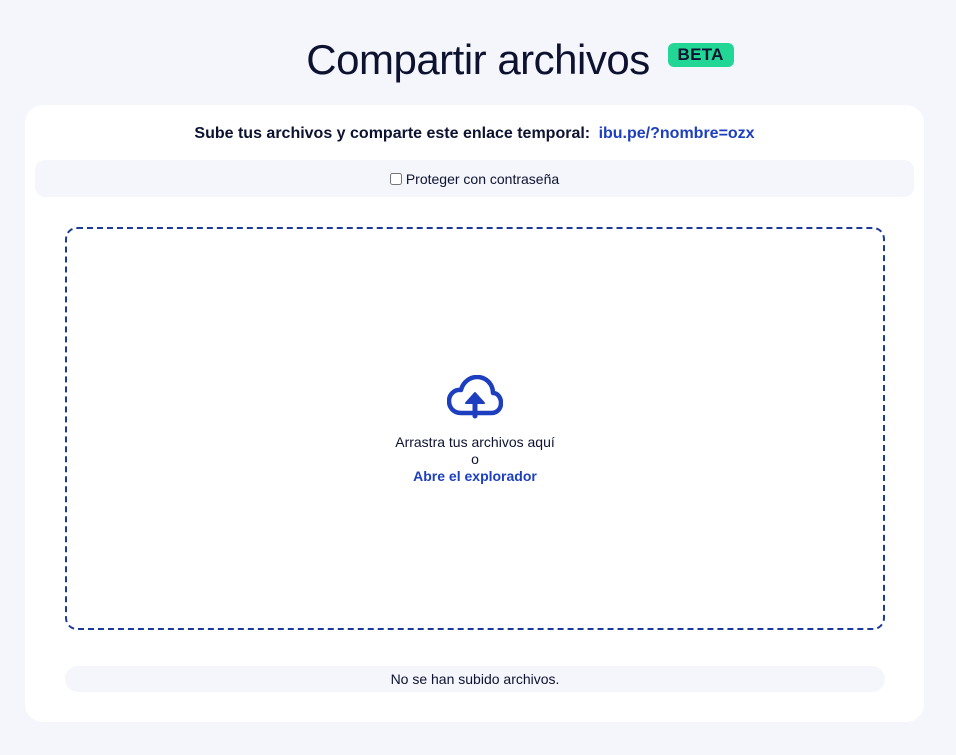 This screenshot has width=956, height=755. I want to click on or-separator: o, so click(475, 459).